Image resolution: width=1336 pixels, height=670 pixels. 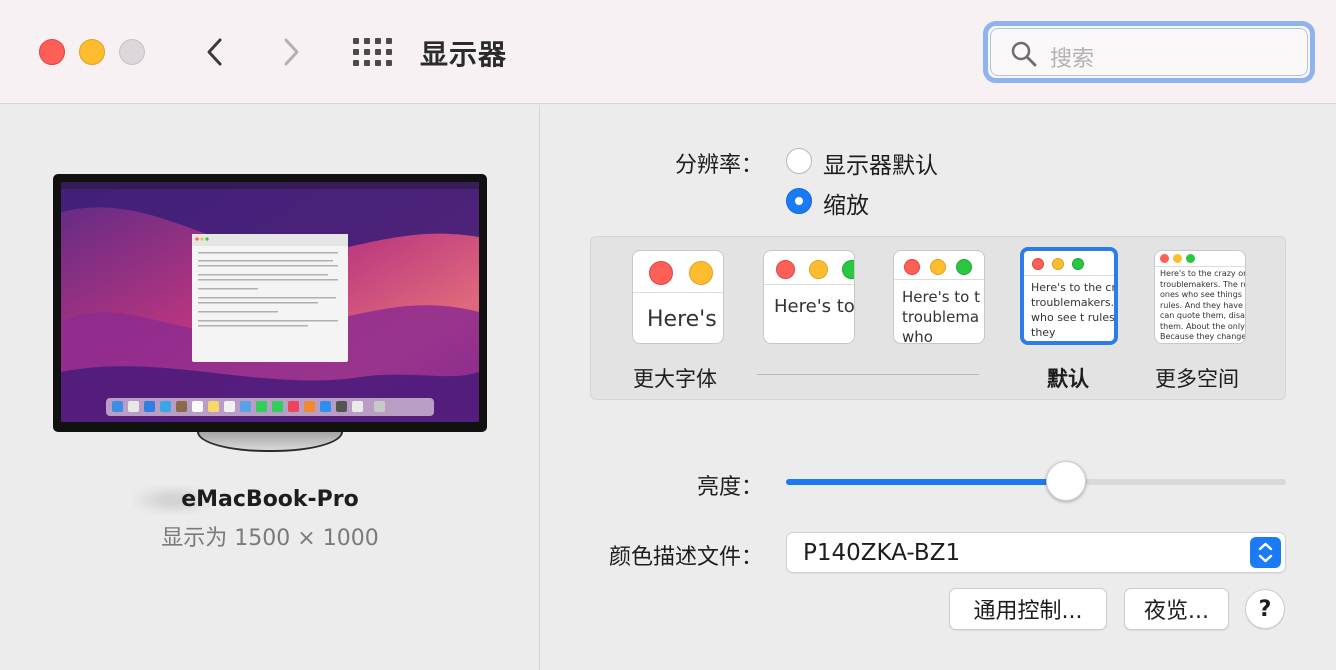 What do you see at coordinates (1036, 552) in the screenshot?
I see `color-profile-popup: P140ZKA-BZ1` at bounding box center [1036, 552].